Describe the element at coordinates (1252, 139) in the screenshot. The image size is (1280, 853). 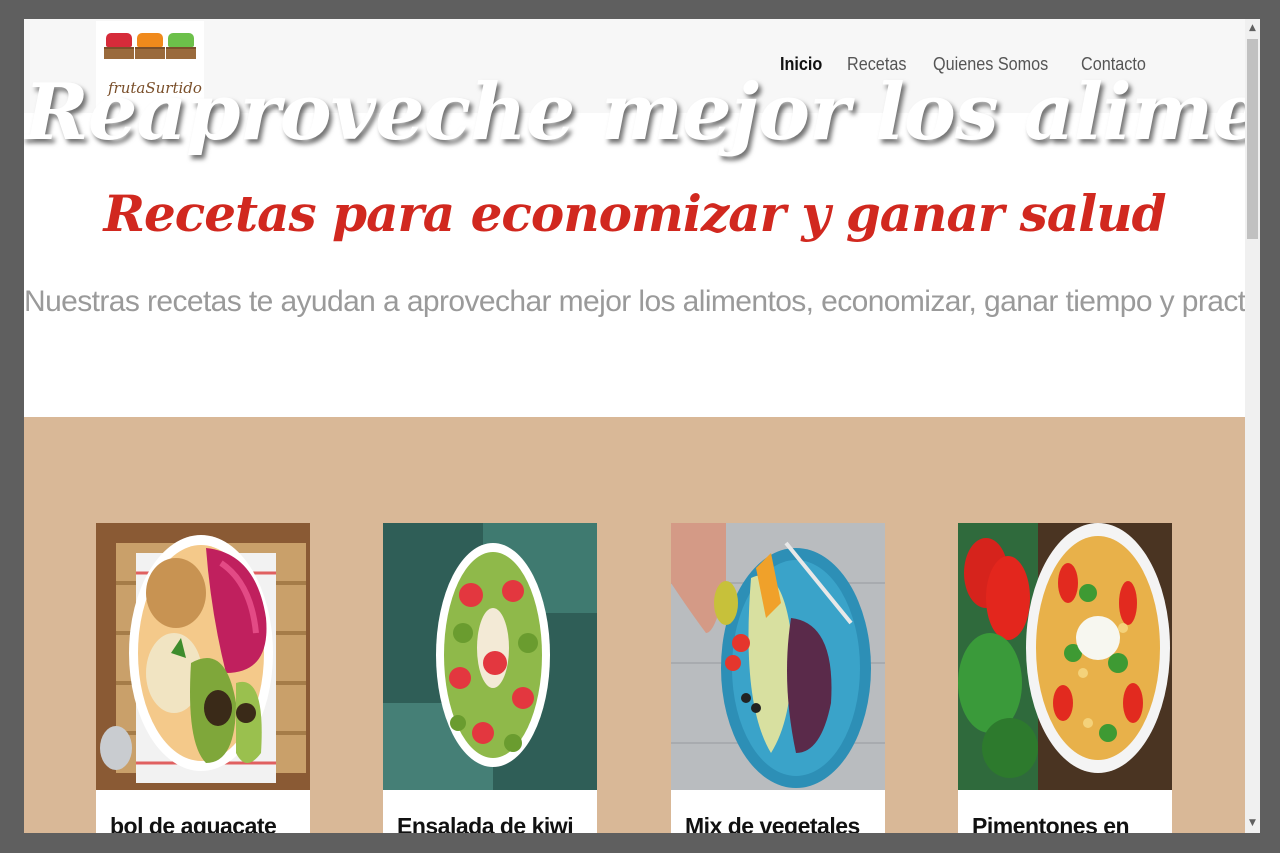
I see `scrollbar-thumb` at that location.